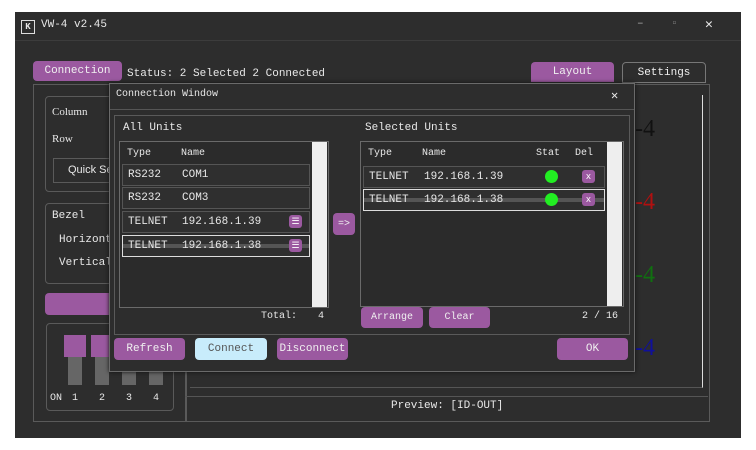  What do you see at coordinates (167, 94) in the screenshot?
I see `dialog-title: Connection Window` at bounding box center [167, 94].